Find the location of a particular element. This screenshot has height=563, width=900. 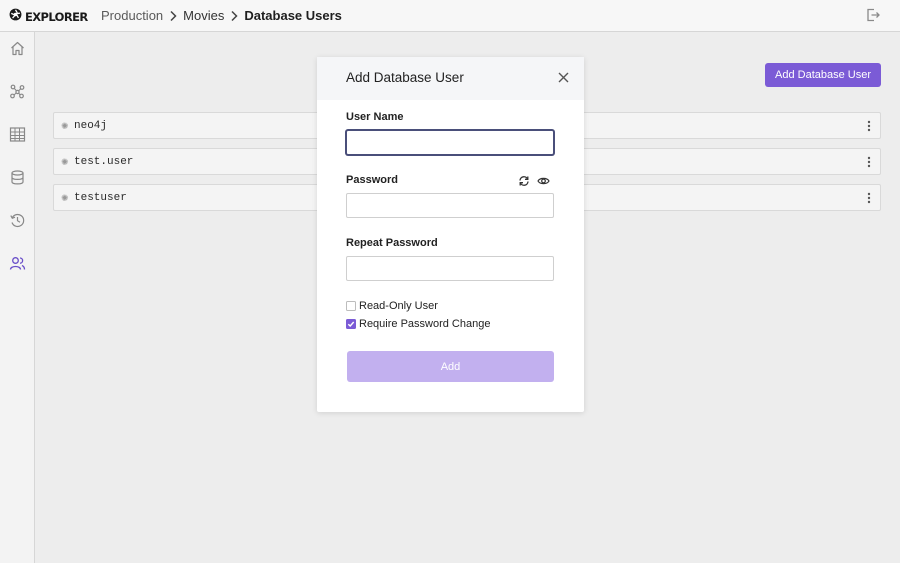

graph-icon is located at coordinates (17, 91).